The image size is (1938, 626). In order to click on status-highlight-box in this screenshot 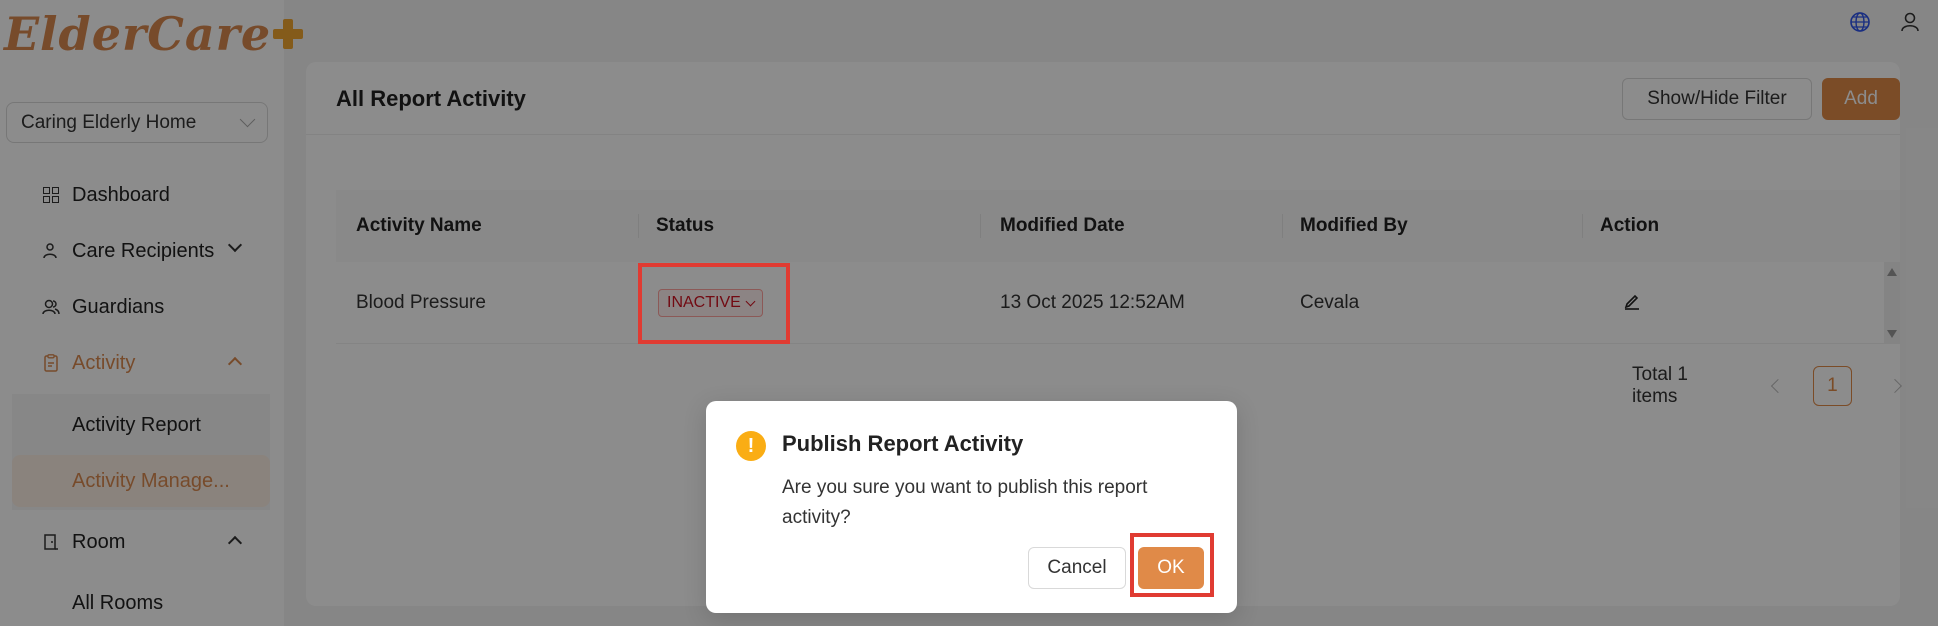, I will do `click(714, 303)`.